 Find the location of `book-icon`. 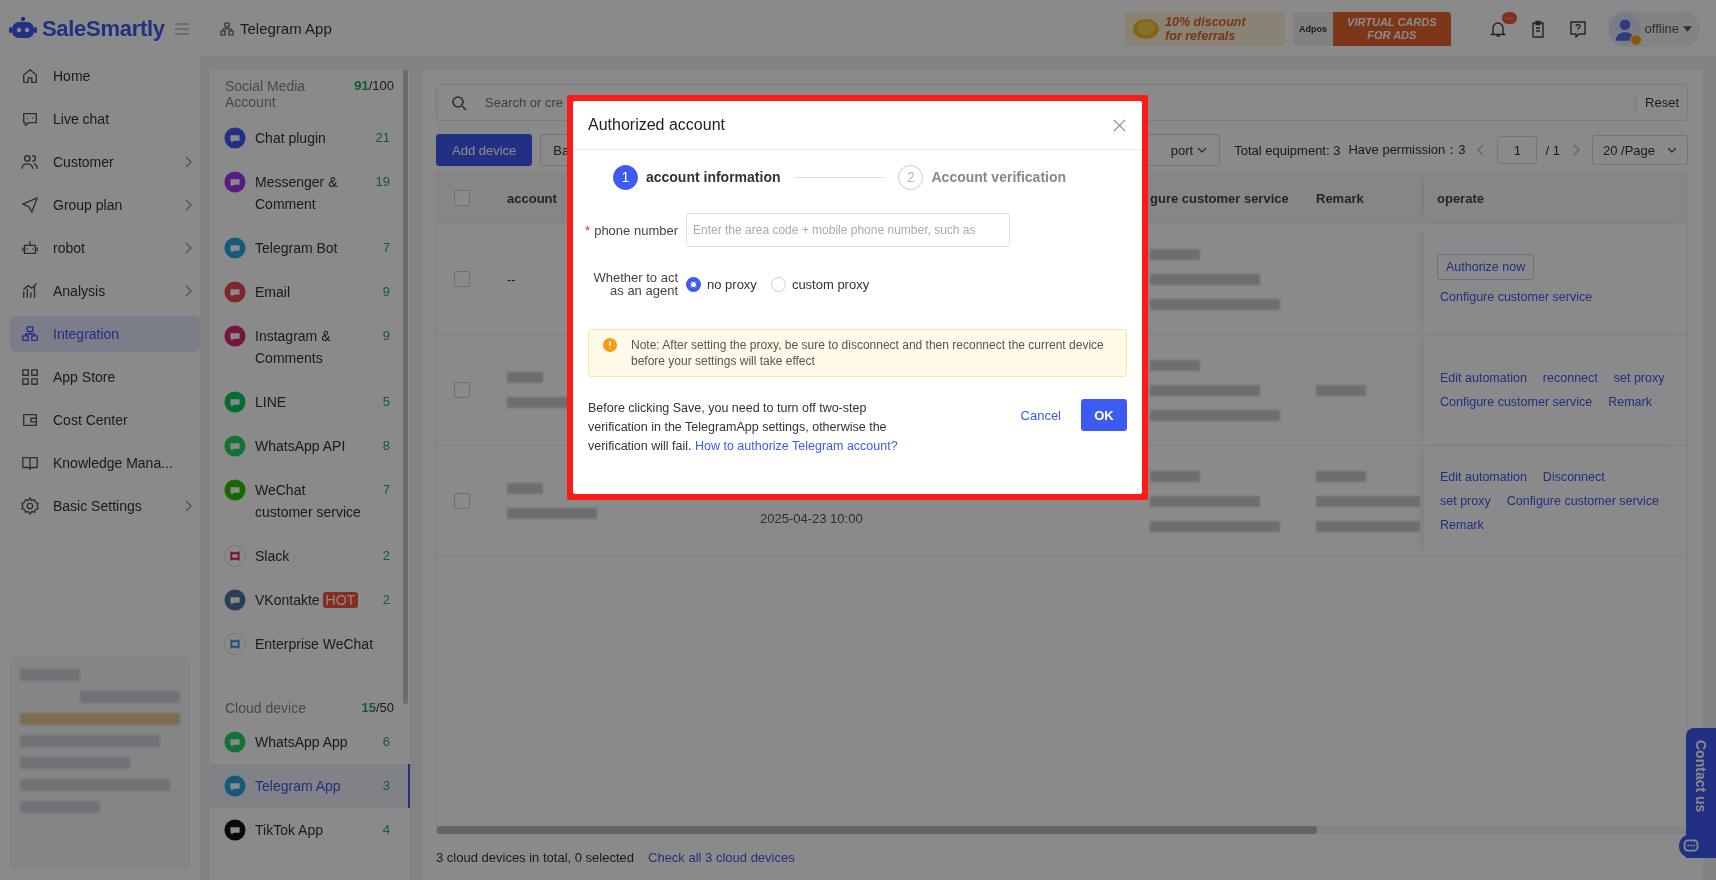

book-icon is located at coordinates (30, 463).